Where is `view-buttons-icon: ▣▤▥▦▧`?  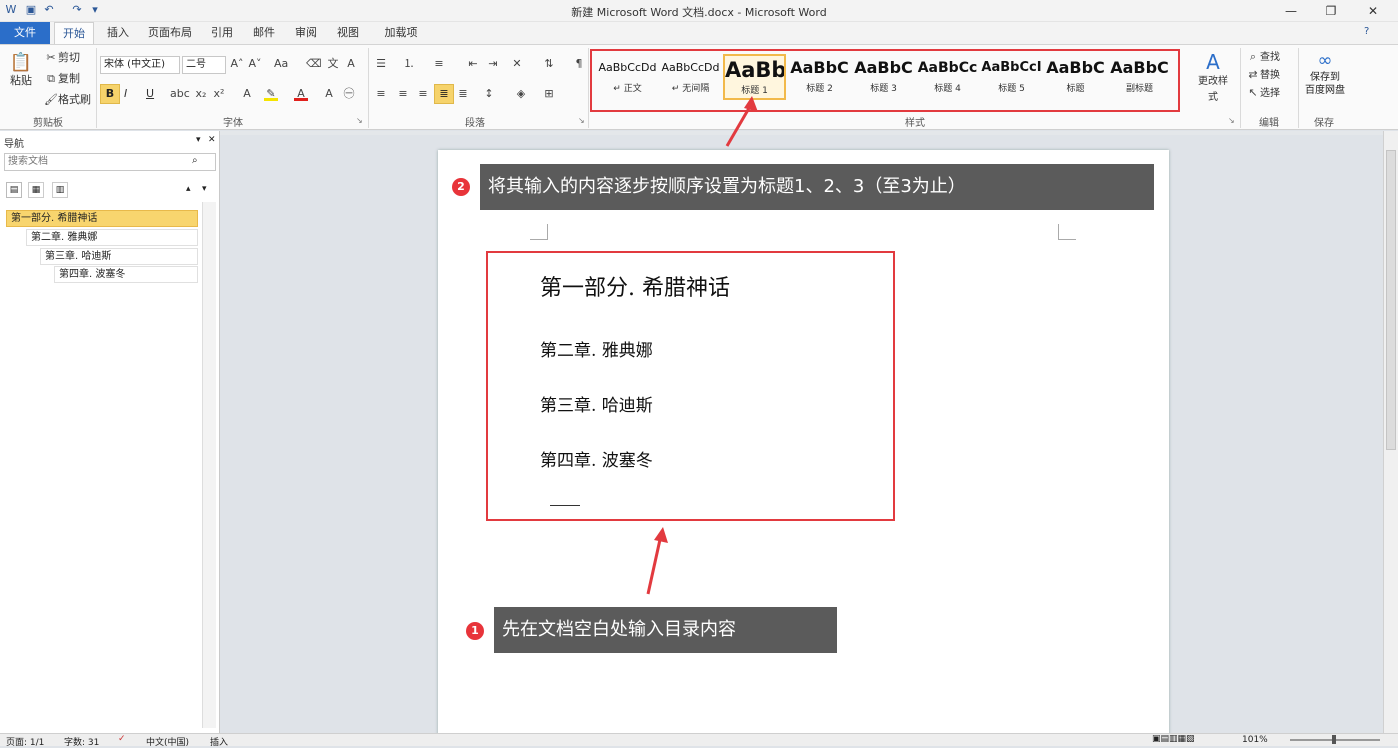 view-buttons-icon: ▣▤▥▦▧ is located at coordinates (1173, 739).